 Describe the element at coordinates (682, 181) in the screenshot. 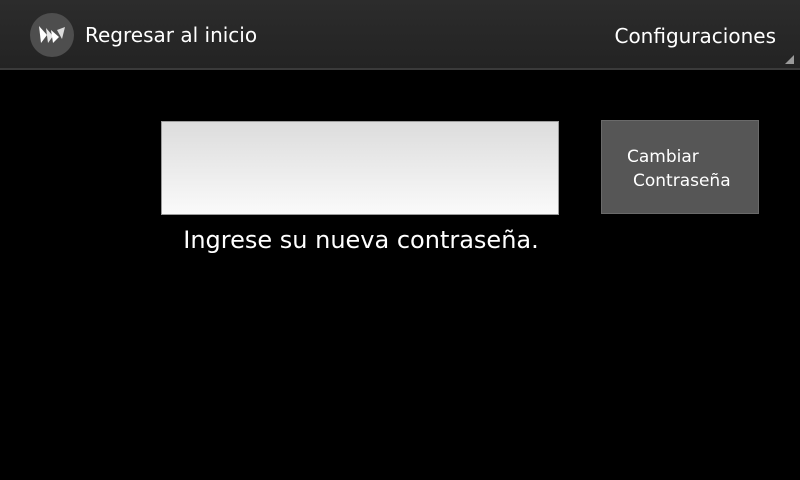

I see `change-button-label-line2: Contraseña` at that location.